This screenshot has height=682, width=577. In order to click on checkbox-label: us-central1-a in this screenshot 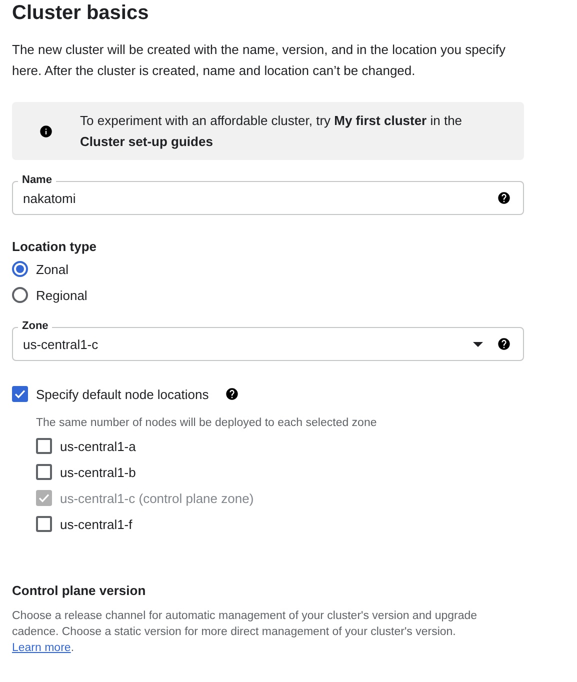, I will do `click(98, 446)`.